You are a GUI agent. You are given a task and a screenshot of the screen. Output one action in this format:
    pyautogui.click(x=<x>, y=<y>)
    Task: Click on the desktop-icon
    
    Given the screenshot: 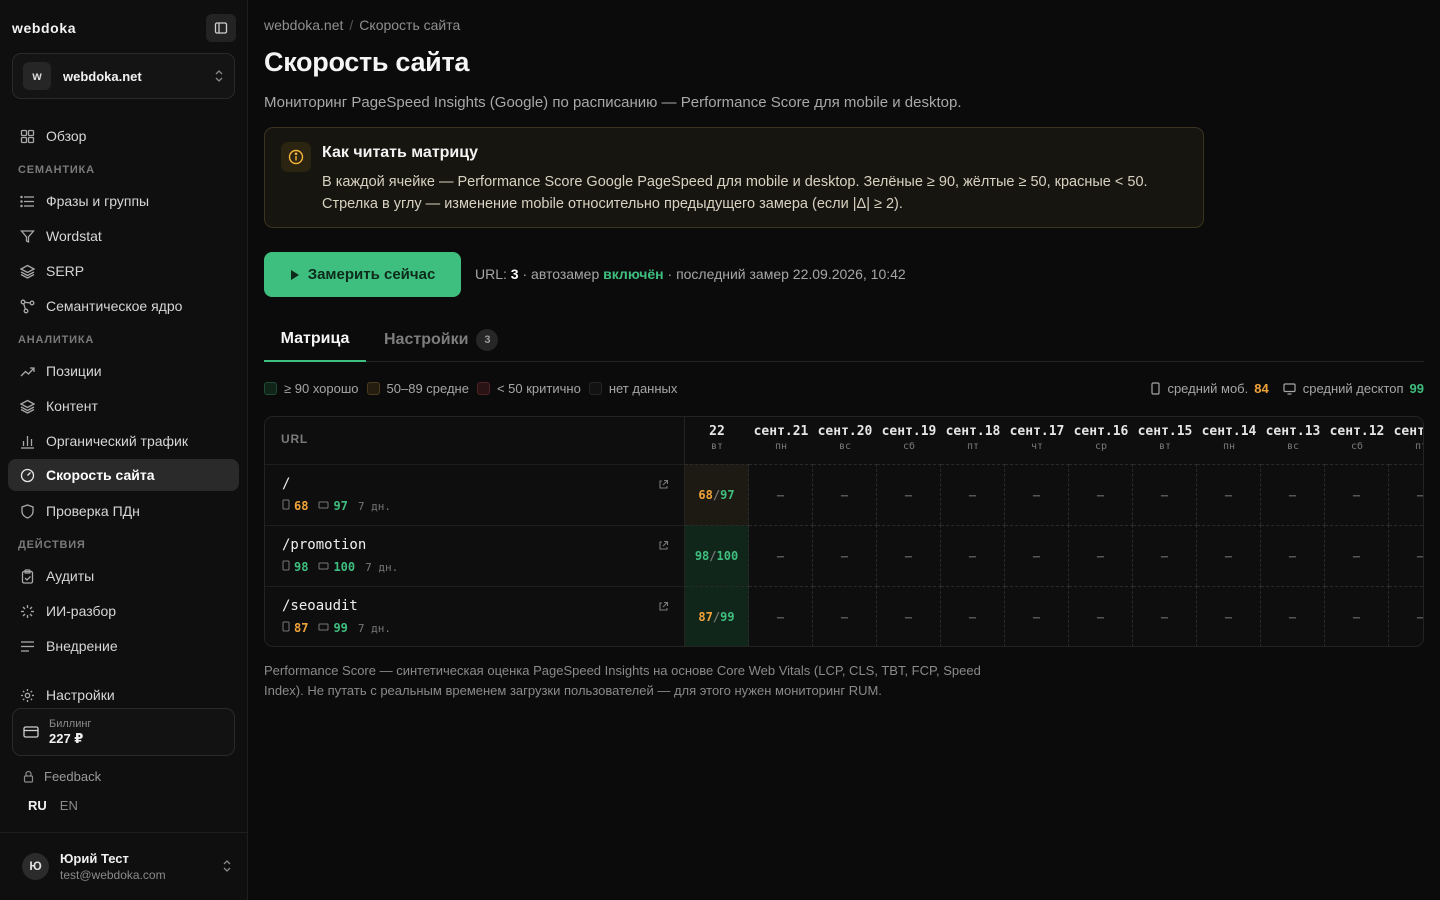 What is the action you would take?
    pyautogui.click(x=1289, y=388)
    